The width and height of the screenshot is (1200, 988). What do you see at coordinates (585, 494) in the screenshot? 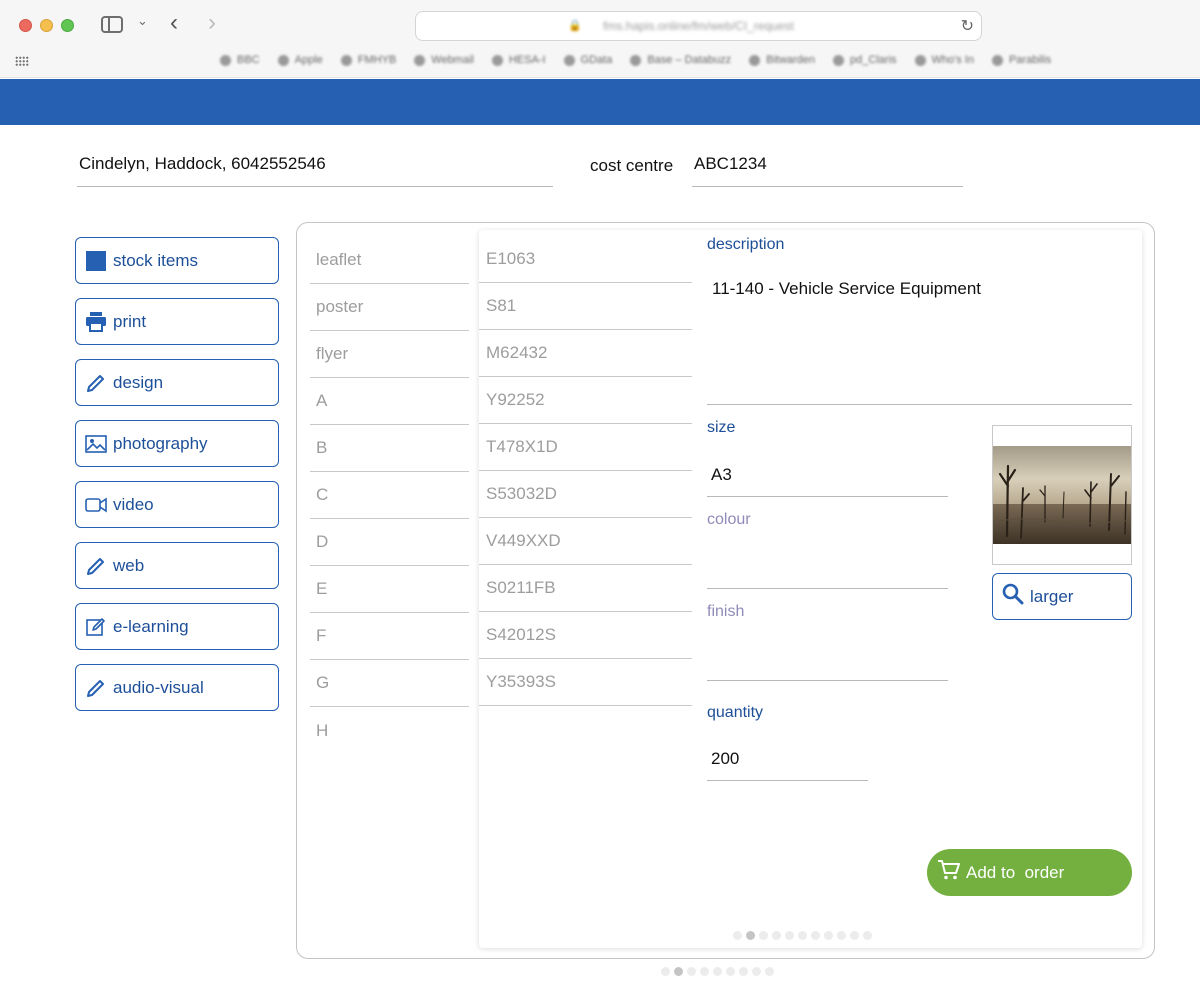
I see `code-item: S53032D` at bounding box center [585, 494].